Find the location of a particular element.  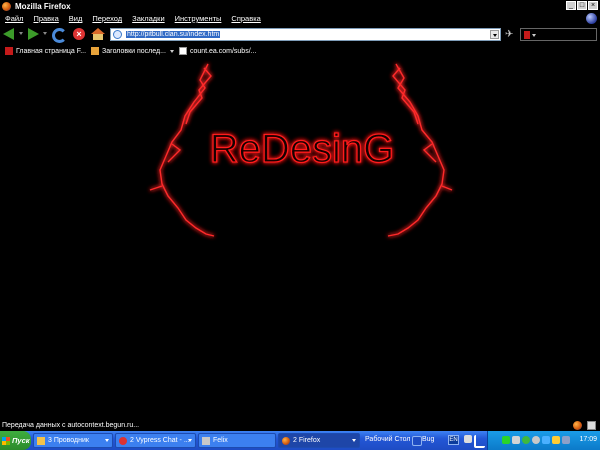

url-bar: http://pitbull.clan.su/index.htm is located at coordinates (305, 34).